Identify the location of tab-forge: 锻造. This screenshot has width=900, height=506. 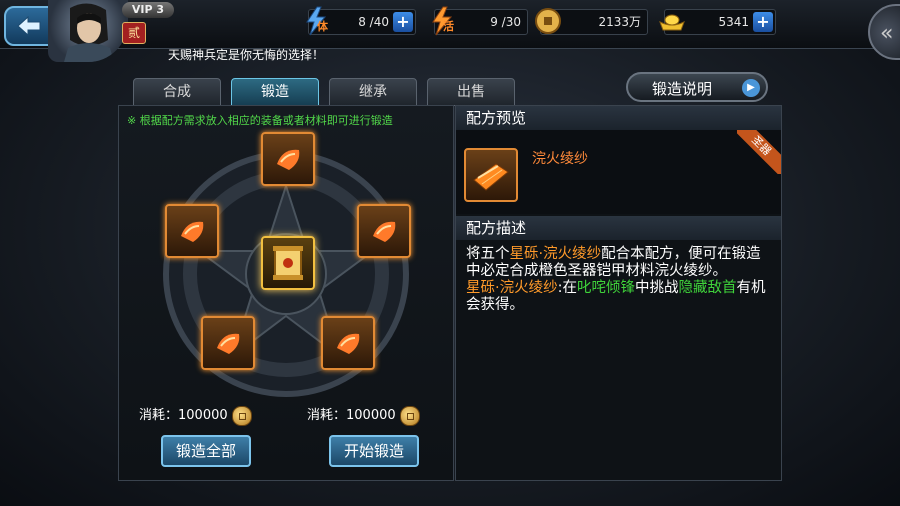
(275, 92).